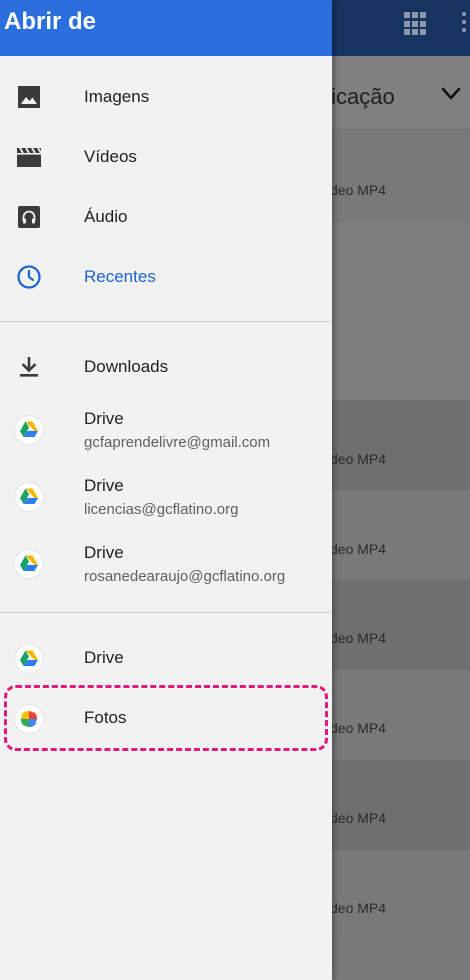 The image size is (470, 980). I want to click on drawer-item-account: licencias@gcflatino.org, so click(161, 509).